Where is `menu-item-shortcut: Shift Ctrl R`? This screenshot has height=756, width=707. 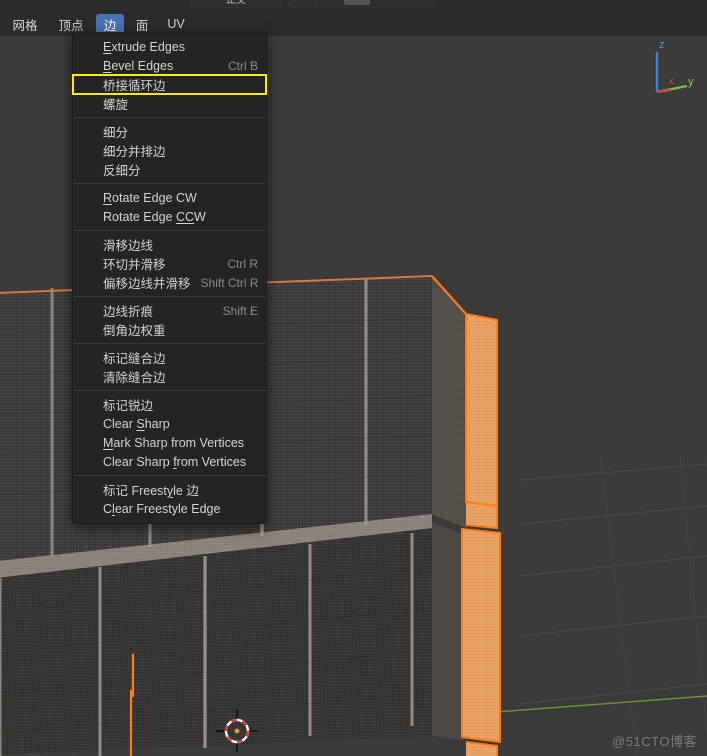 menu-item-shortcut: Shift Ctrl R is located at coordinates (229, 282).